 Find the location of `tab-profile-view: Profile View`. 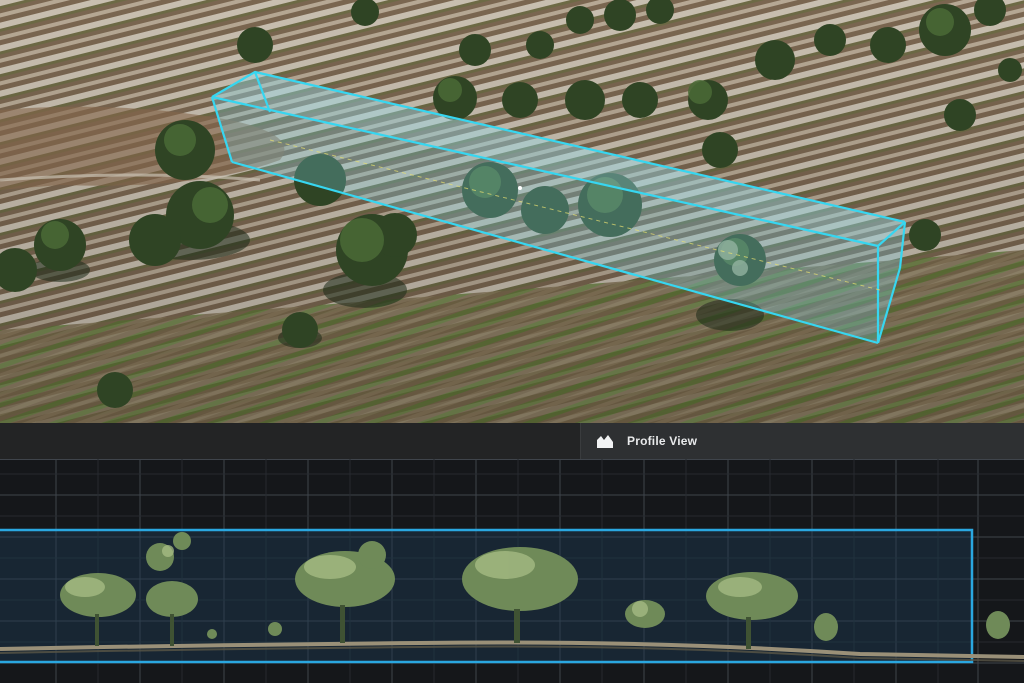

tab-profile-view: Profile View is located at coordinates (802, 441).